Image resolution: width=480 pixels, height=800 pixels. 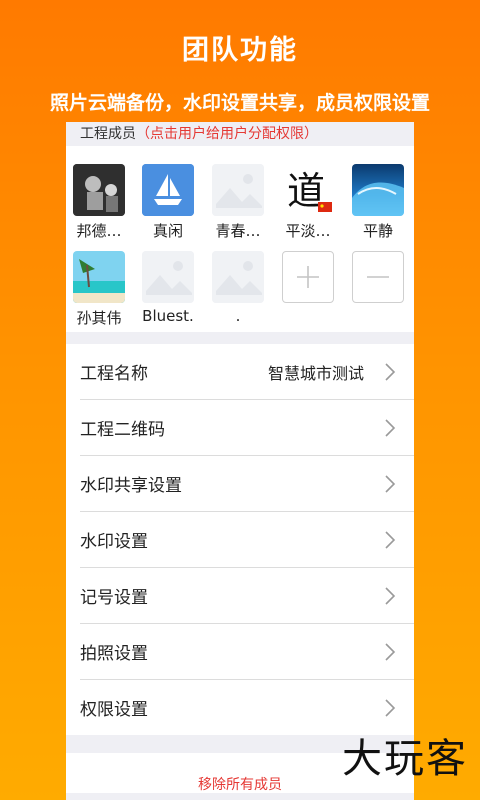 What do you see at coordinates (167, 231) in the screenshot?
I see `member-name: 真闲` at bounding box center [167, 231].